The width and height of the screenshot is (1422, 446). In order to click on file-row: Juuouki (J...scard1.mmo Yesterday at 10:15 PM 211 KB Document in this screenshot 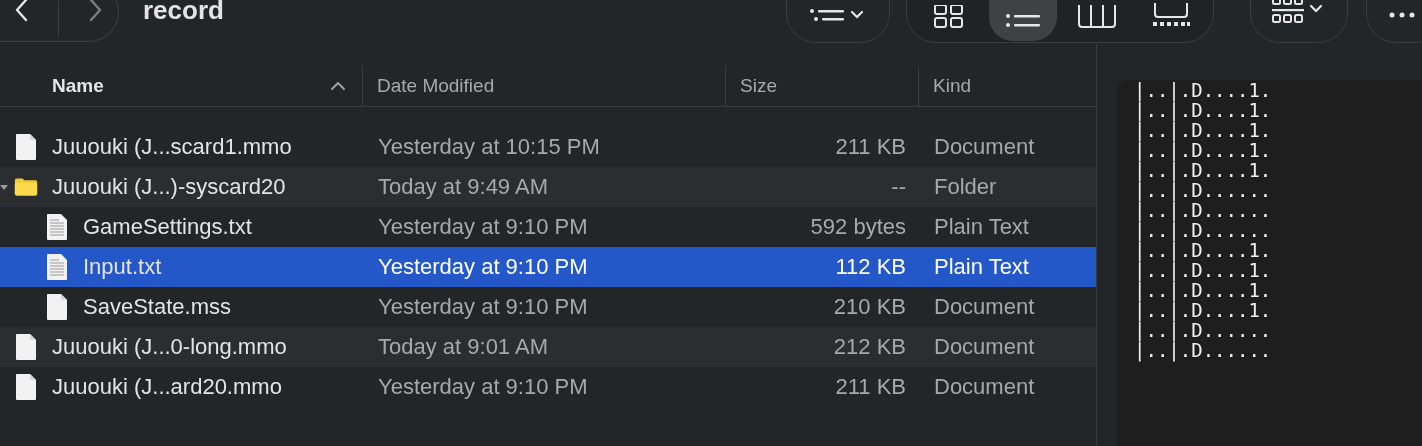, I will do `click(548, 147)`.